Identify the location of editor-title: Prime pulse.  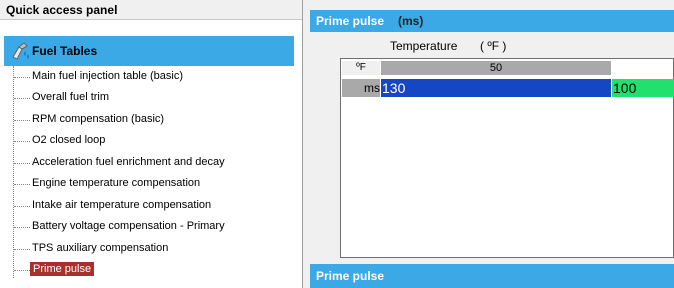
(350, 21).